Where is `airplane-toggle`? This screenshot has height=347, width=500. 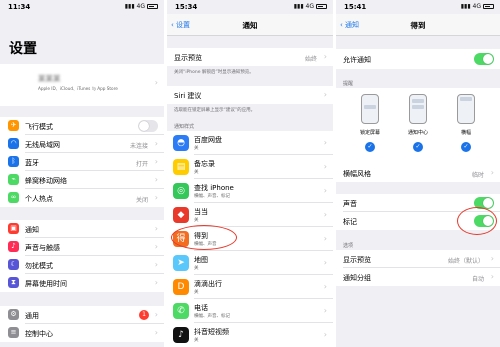
airplane-toggle is located at coordinates (148, 126).